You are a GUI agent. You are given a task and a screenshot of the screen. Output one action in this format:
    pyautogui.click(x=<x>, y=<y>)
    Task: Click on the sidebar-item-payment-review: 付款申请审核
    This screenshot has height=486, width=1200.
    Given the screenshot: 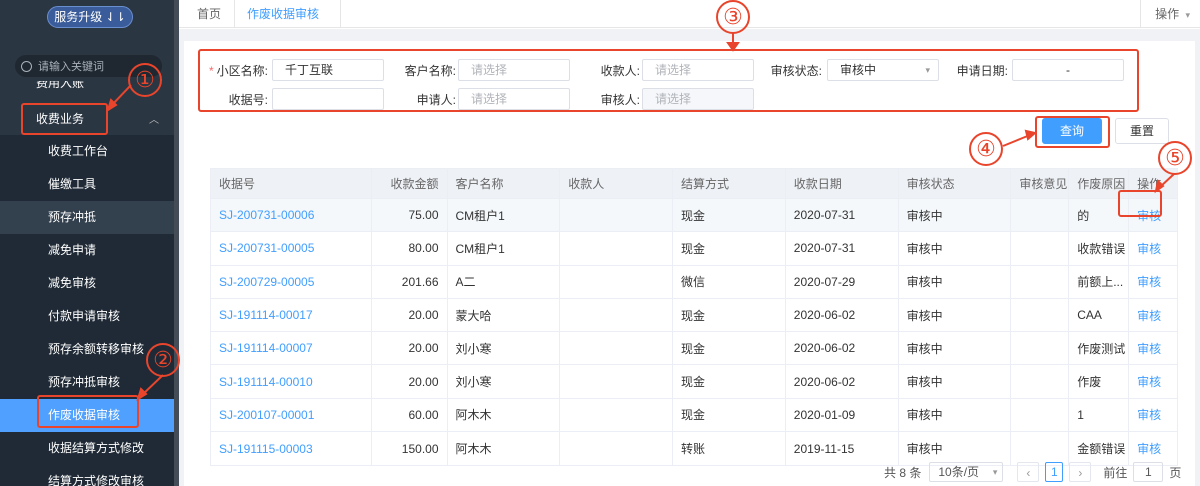 What is the action you would take?
    pyautogui.click(x=87, y=316)
    